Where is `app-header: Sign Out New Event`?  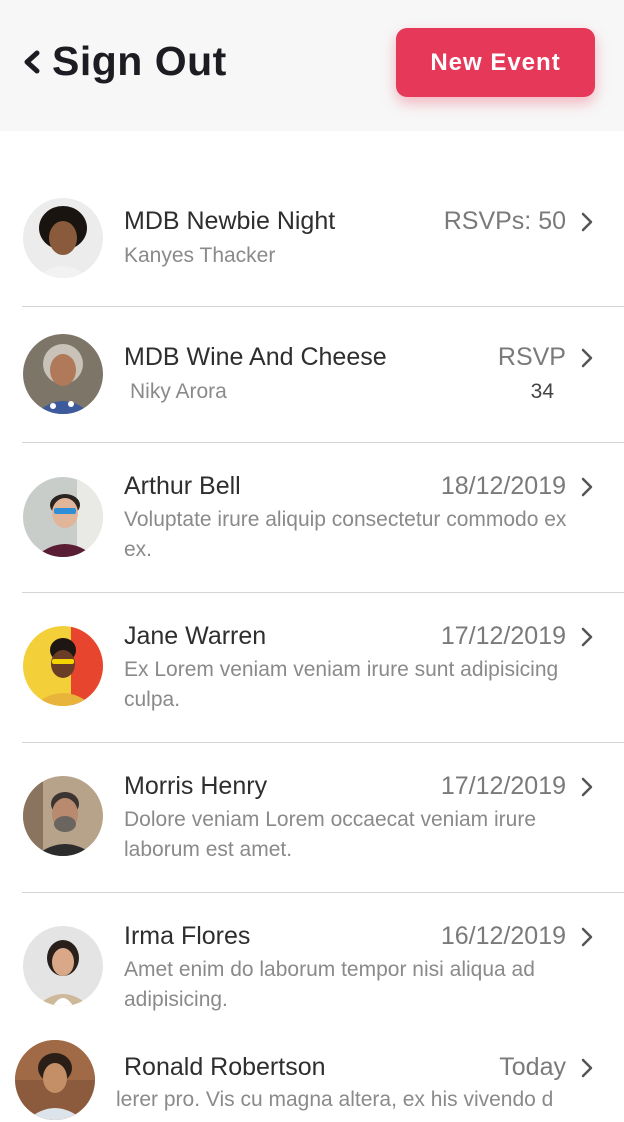 app-header: Sign Out New Event is located at coordinates (312, 65).